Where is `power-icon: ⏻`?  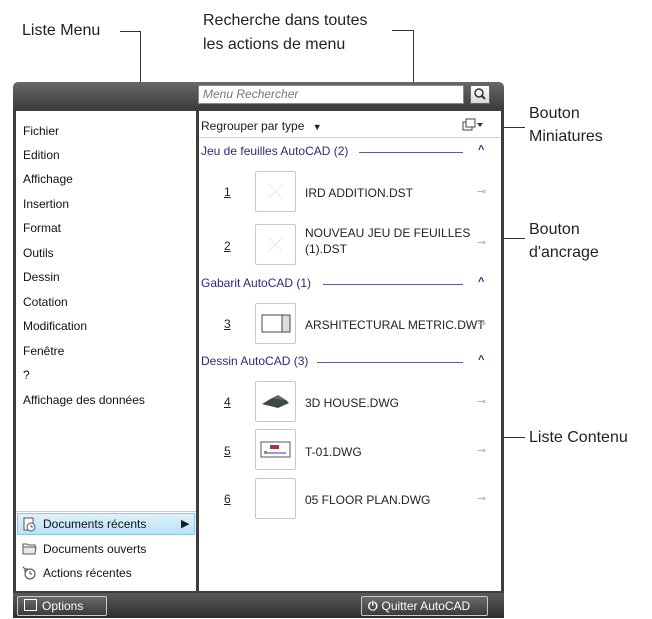
power-icon: ⏻ is located at coordinates (373, 606).